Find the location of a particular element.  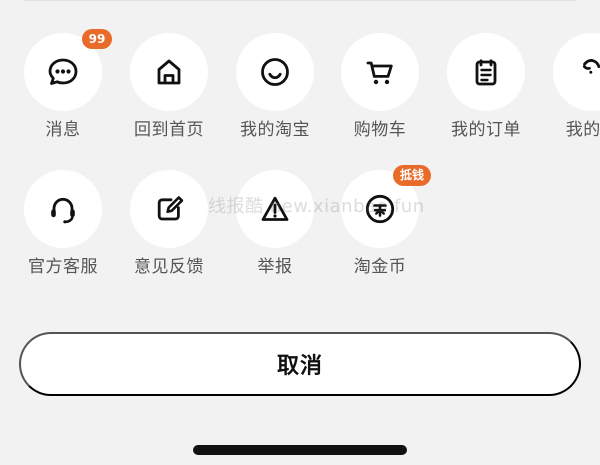

orders-button is located at coordinates (486, 72).